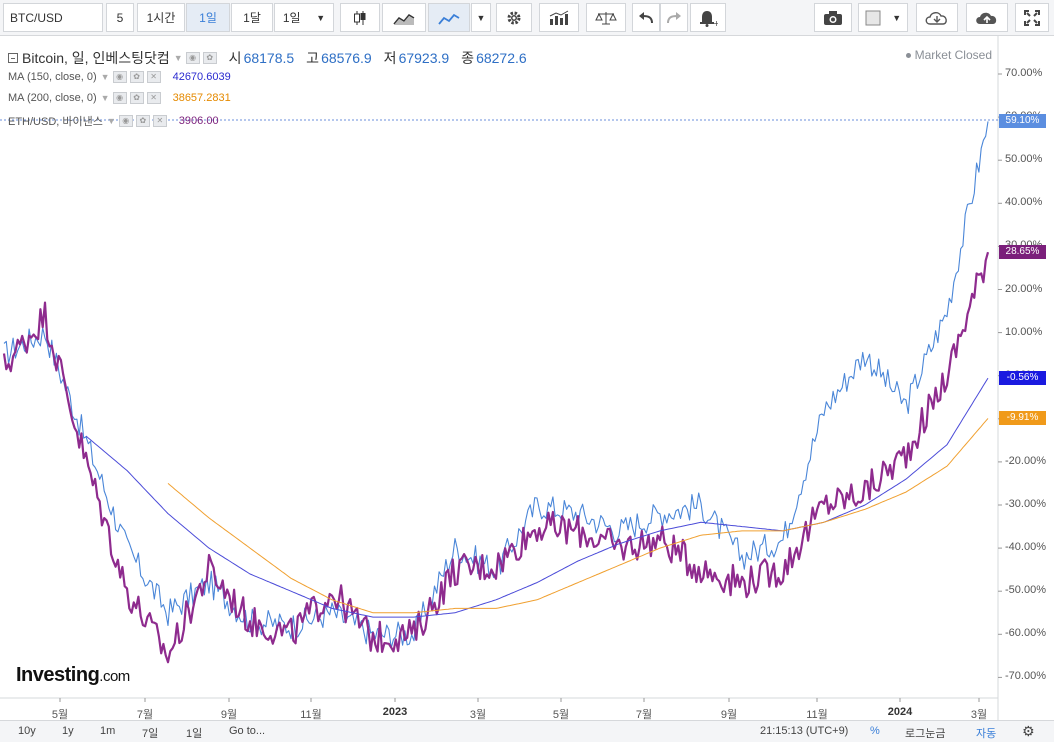 The width and height of the screenshot is (1054, 742). I want to click on log-scale-toggle: 로그눈금, so click(925, 733).